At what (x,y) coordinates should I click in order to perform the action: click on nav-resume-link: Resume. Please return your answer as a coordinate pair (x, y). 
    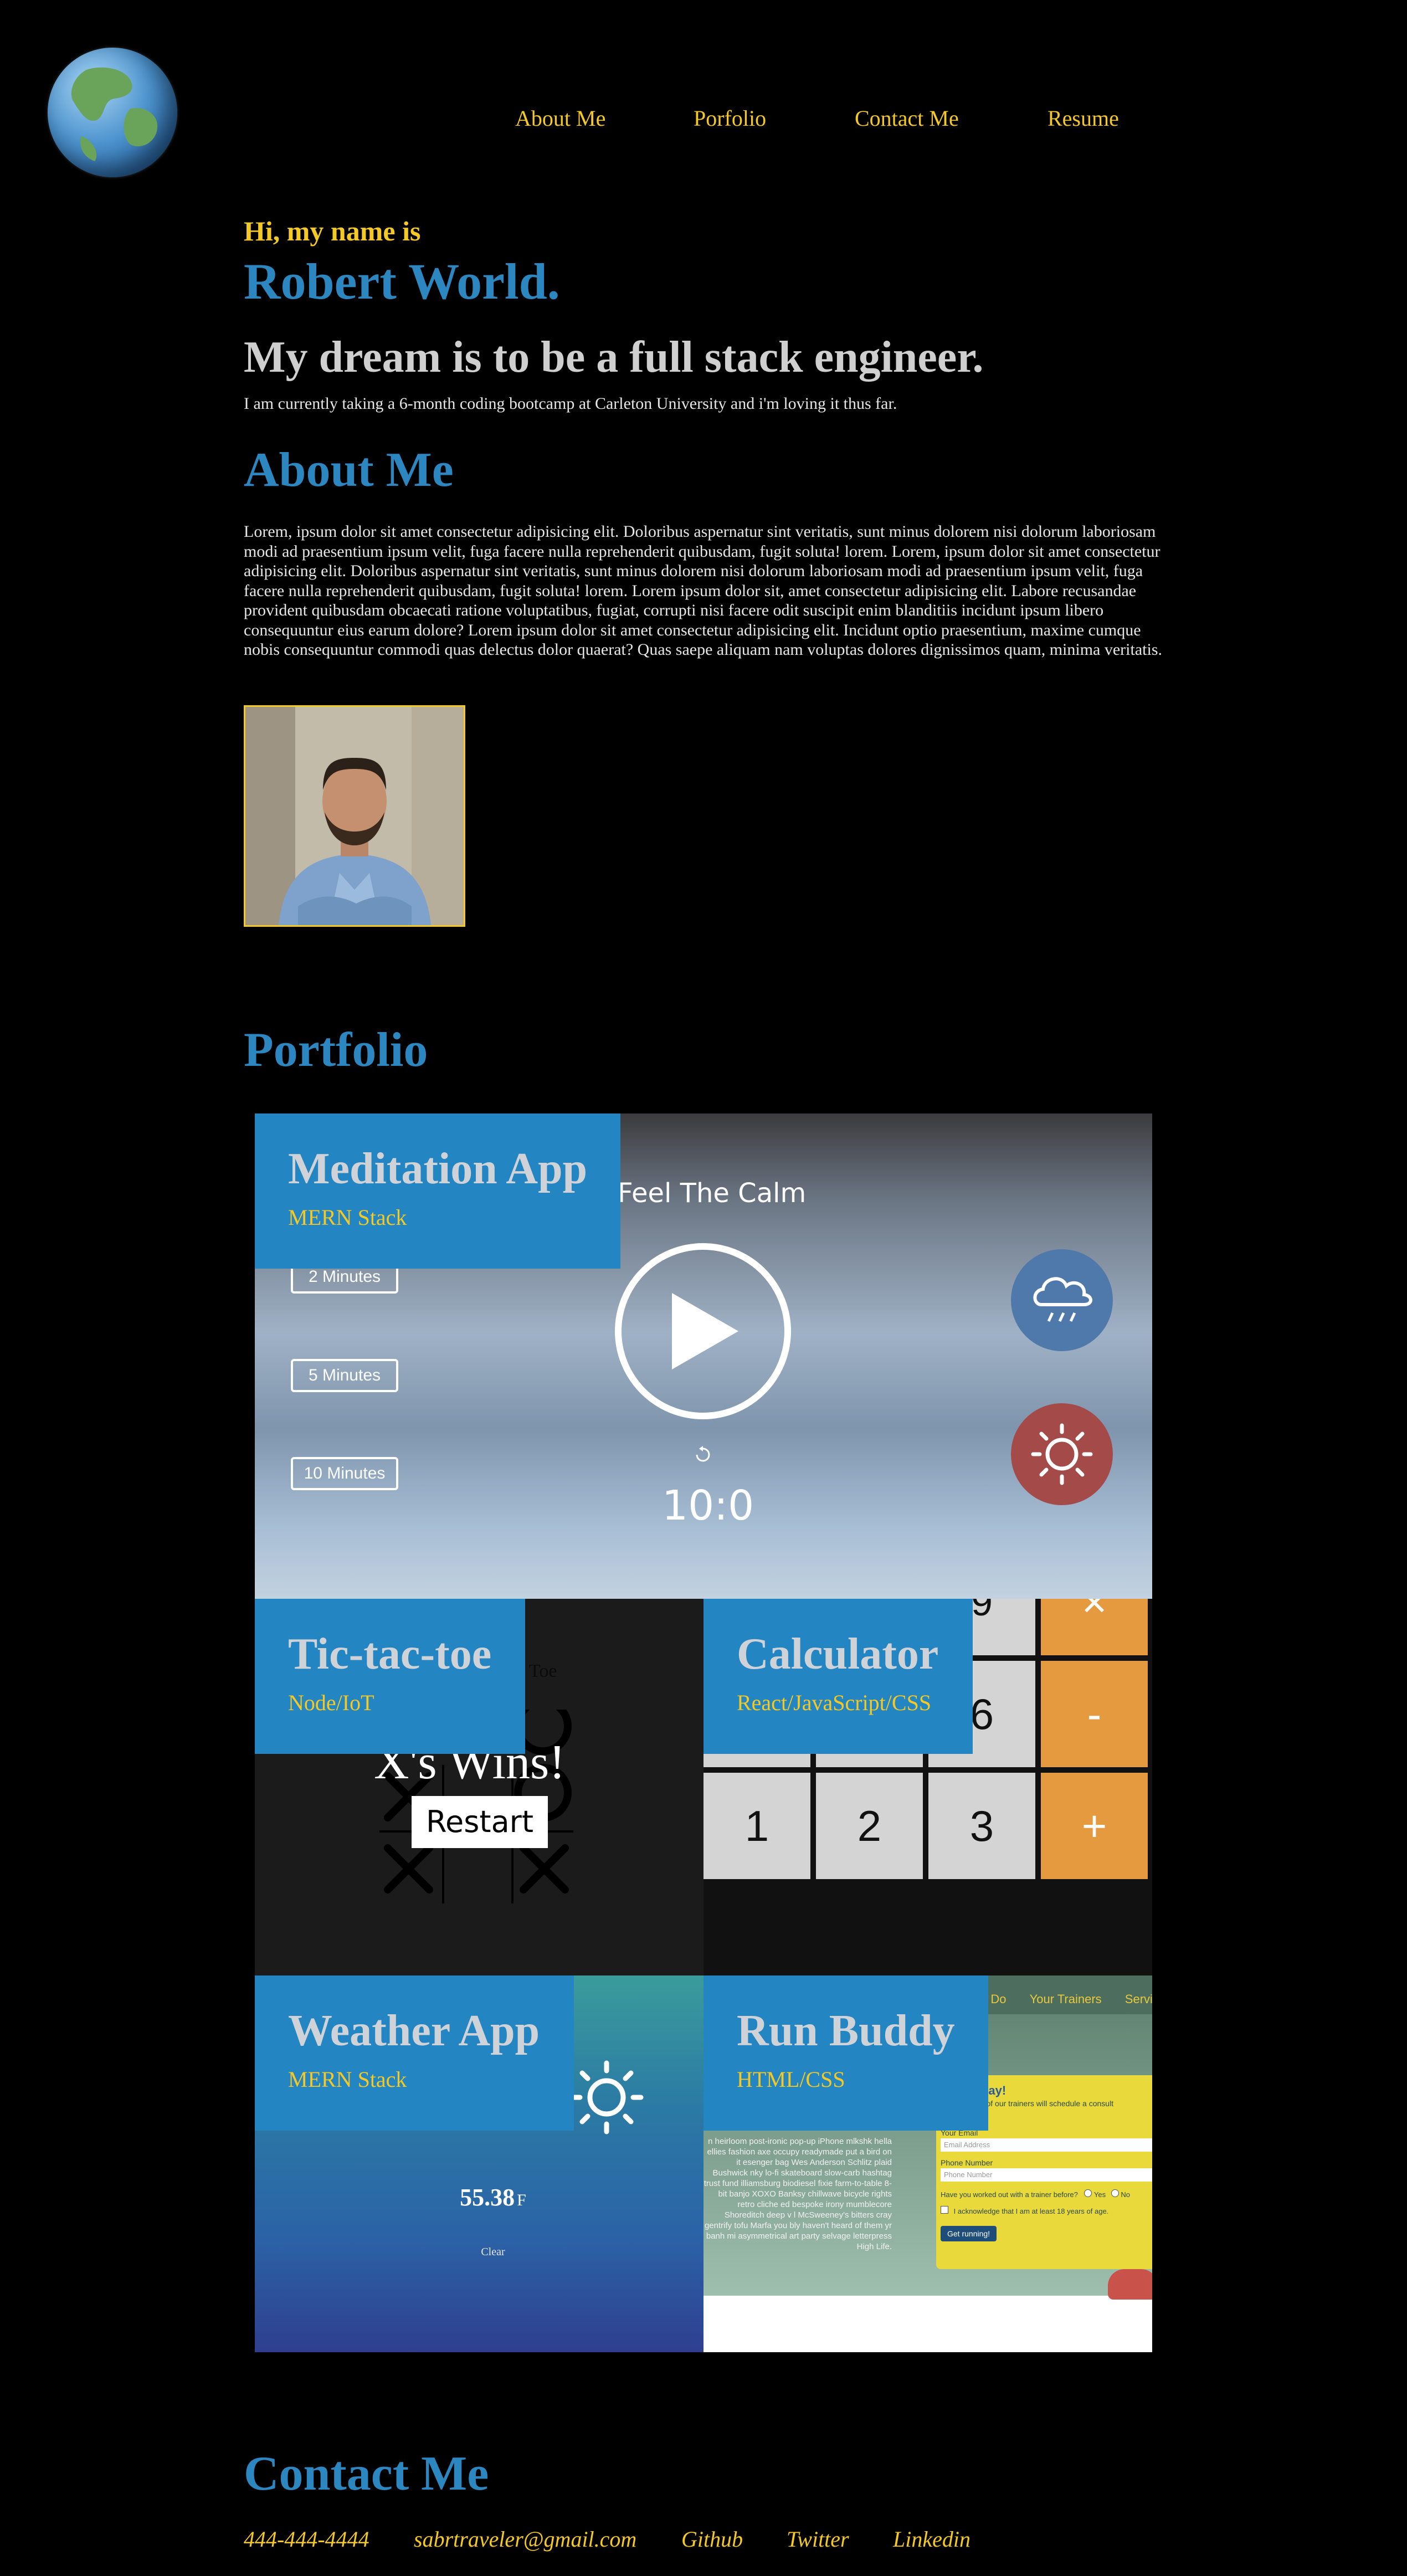
    Looking at the image, I should click on (1083, 118).